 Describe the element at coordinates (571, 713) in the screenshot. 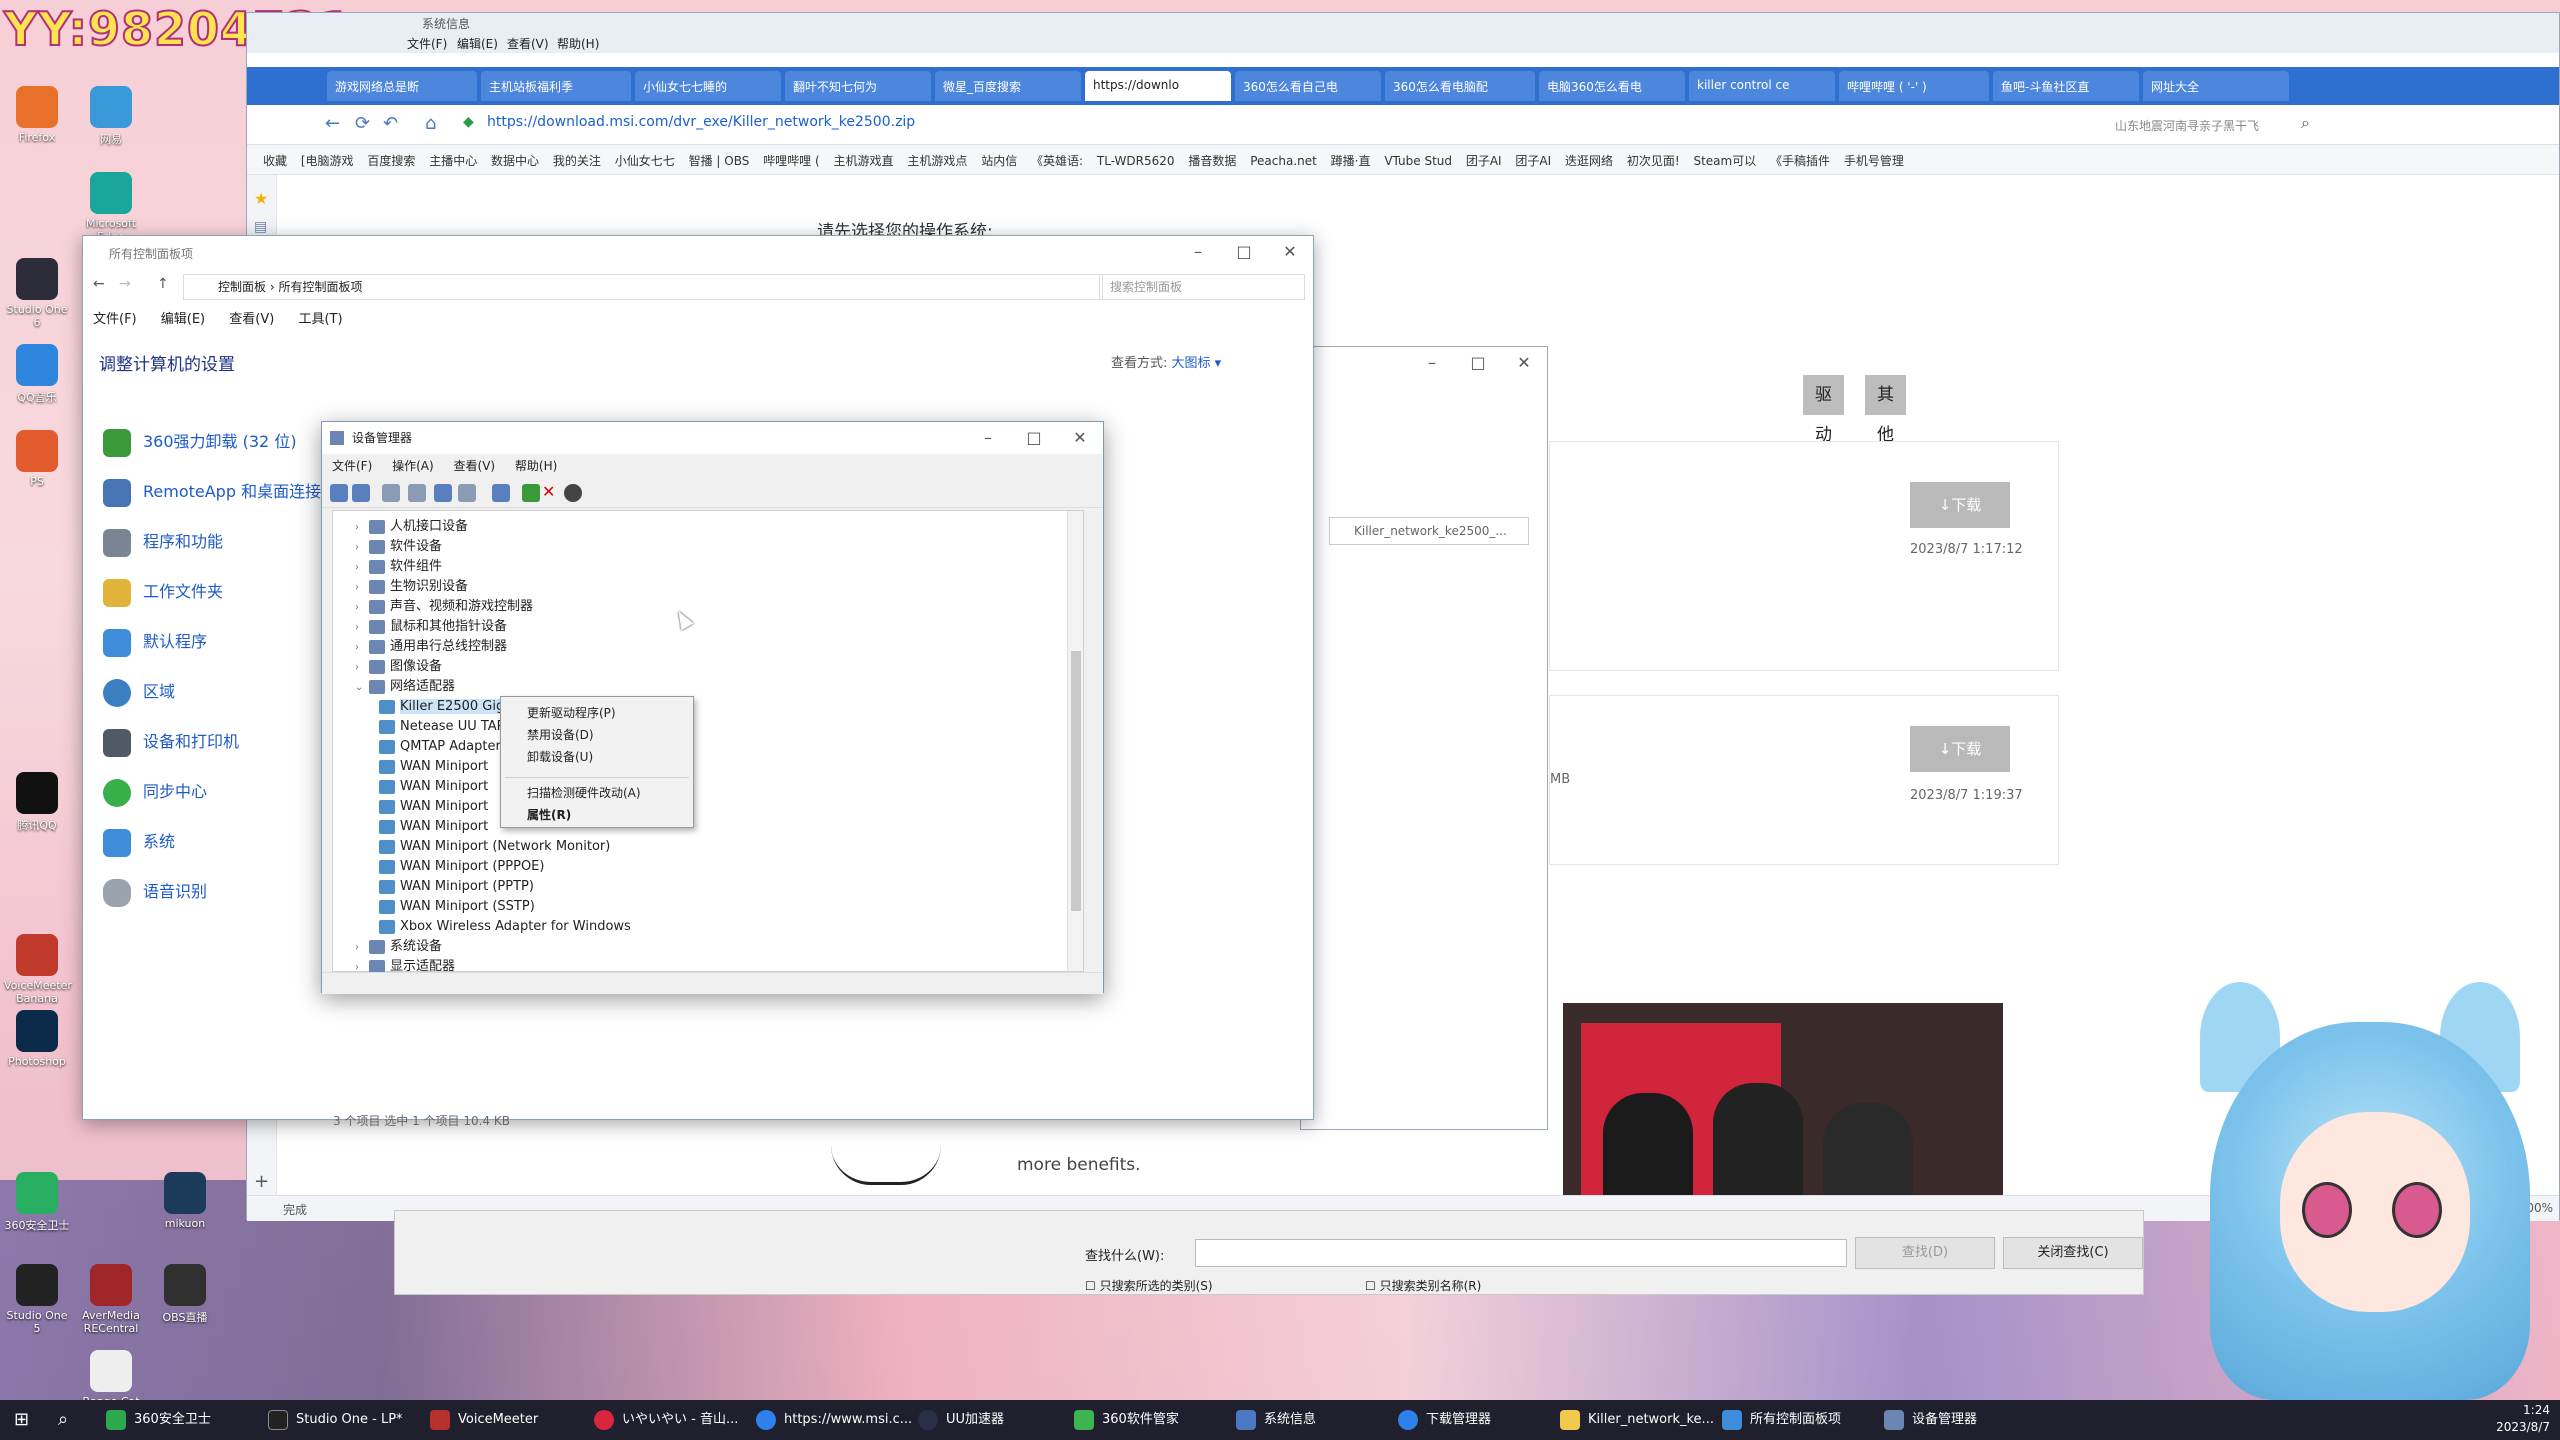

I see `menu-item-update-driver: 更新驱动程序(P)` at that location.